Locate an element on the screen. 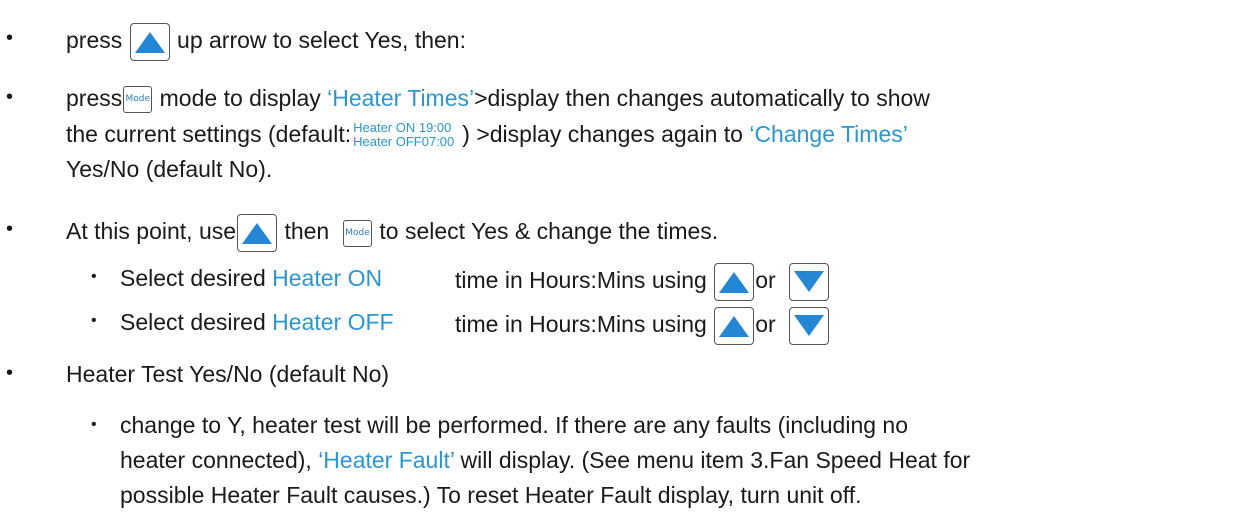 Image resolution: width=1235 pixels, height=529 pixels. text-yes-no-default: Yes/No (default No). is located at coordinates (169, 169).